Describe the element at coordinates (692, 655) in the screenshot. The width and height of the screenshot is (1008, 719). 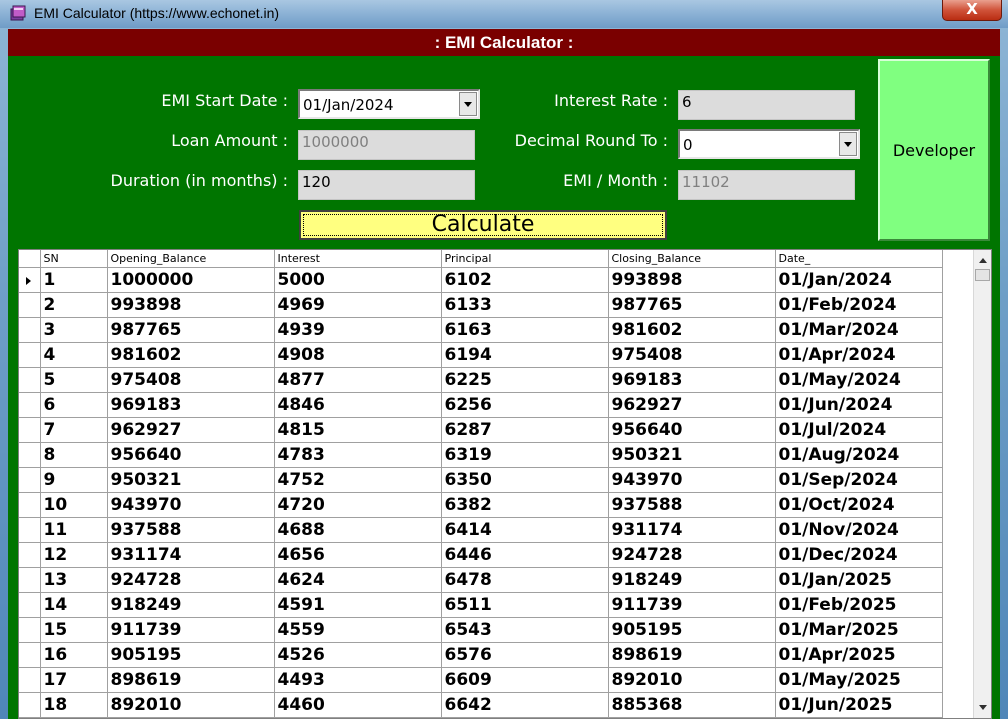
I see `table-cell: 898619` at that location.